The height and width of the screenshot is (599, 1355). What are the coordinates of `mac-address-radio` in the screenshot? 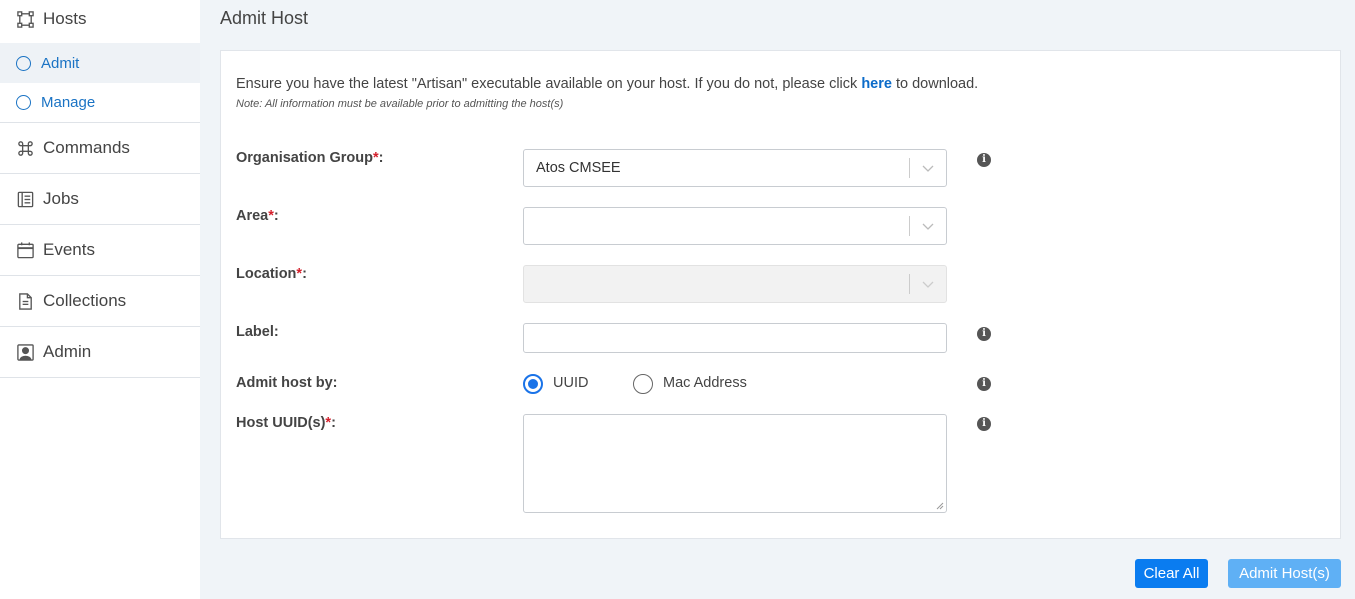 It's located at (643, 384).